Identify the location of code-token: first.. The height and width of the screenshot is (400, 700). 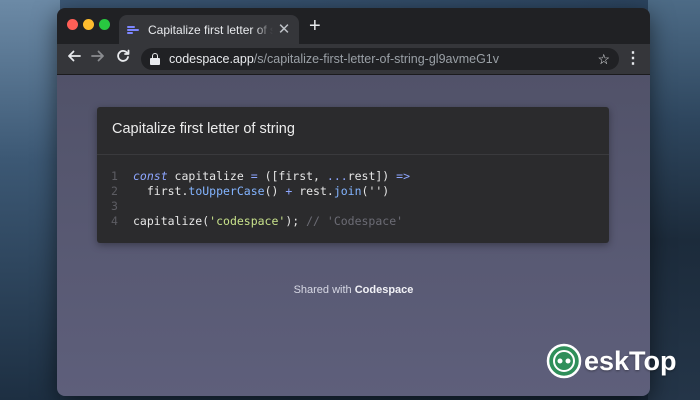
(161, 191).